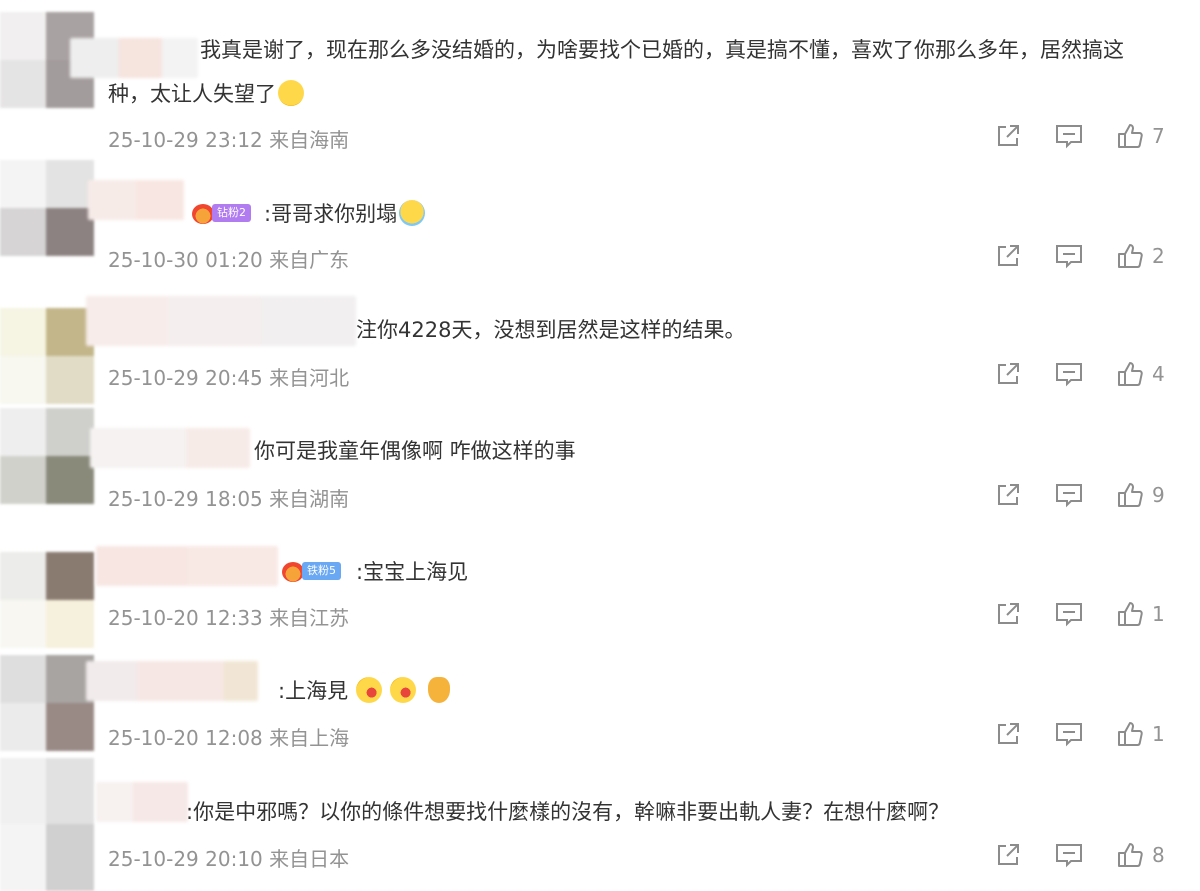  I want to click on fan-badge: 钻粉2, so click(231, 213).